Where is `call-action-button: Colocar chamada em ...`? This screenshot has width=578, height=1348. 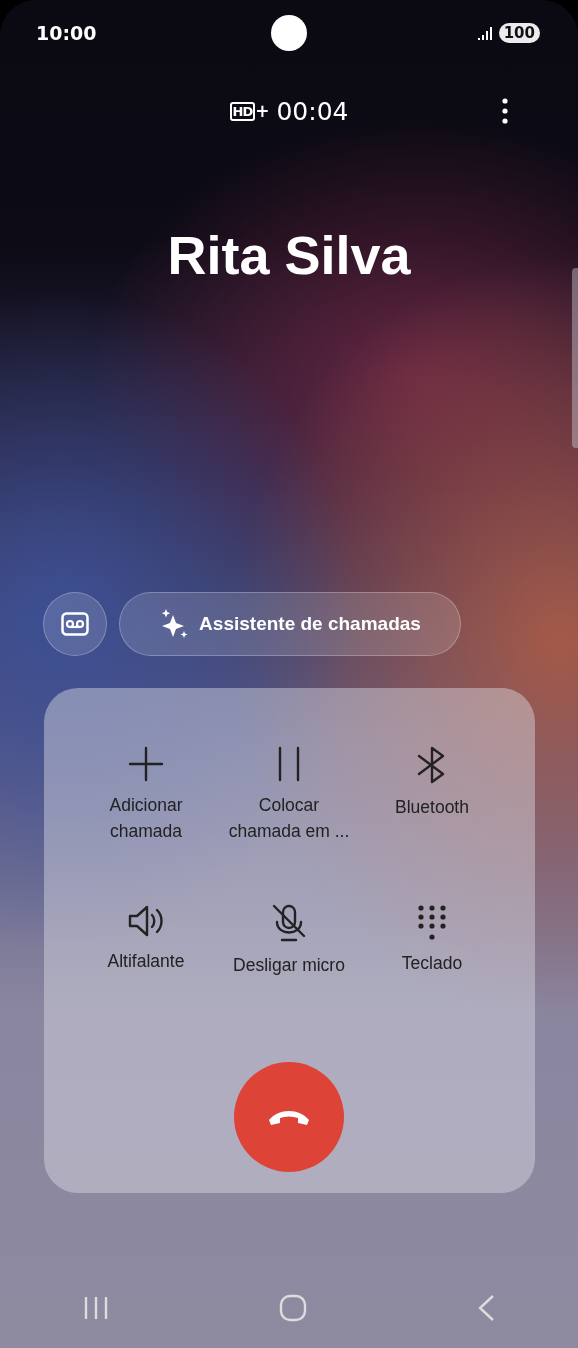
call-action-button: Colocar chamada em ... is located at coordinates (289, 816).